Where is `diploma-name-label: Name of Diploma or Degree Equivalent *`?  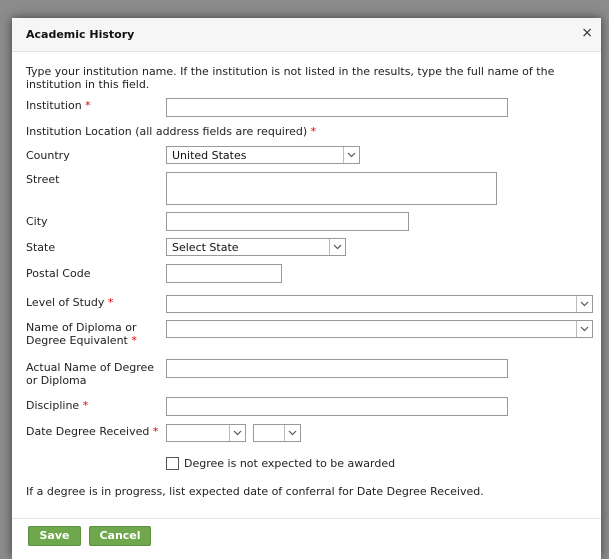 diploma-name-label: Name of Diploma or Degree Equivalent * is located at coordinates (81, 334).